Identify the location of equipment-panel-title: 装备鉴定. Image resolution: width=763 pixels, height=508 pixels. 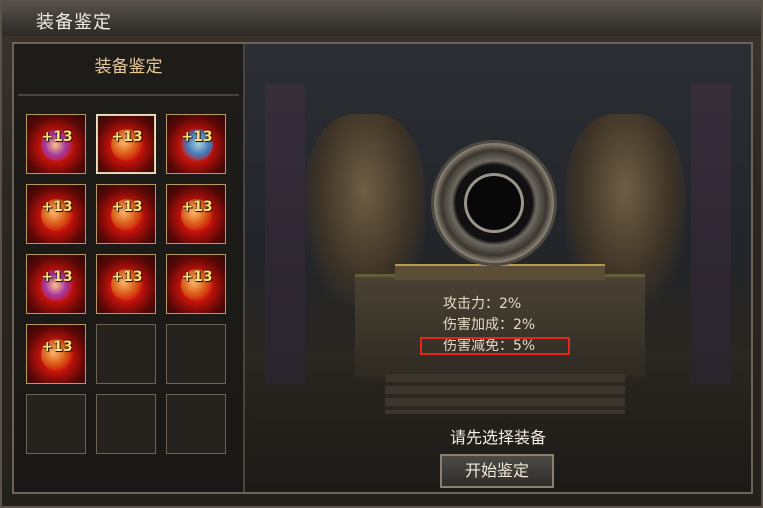
(128, 67).